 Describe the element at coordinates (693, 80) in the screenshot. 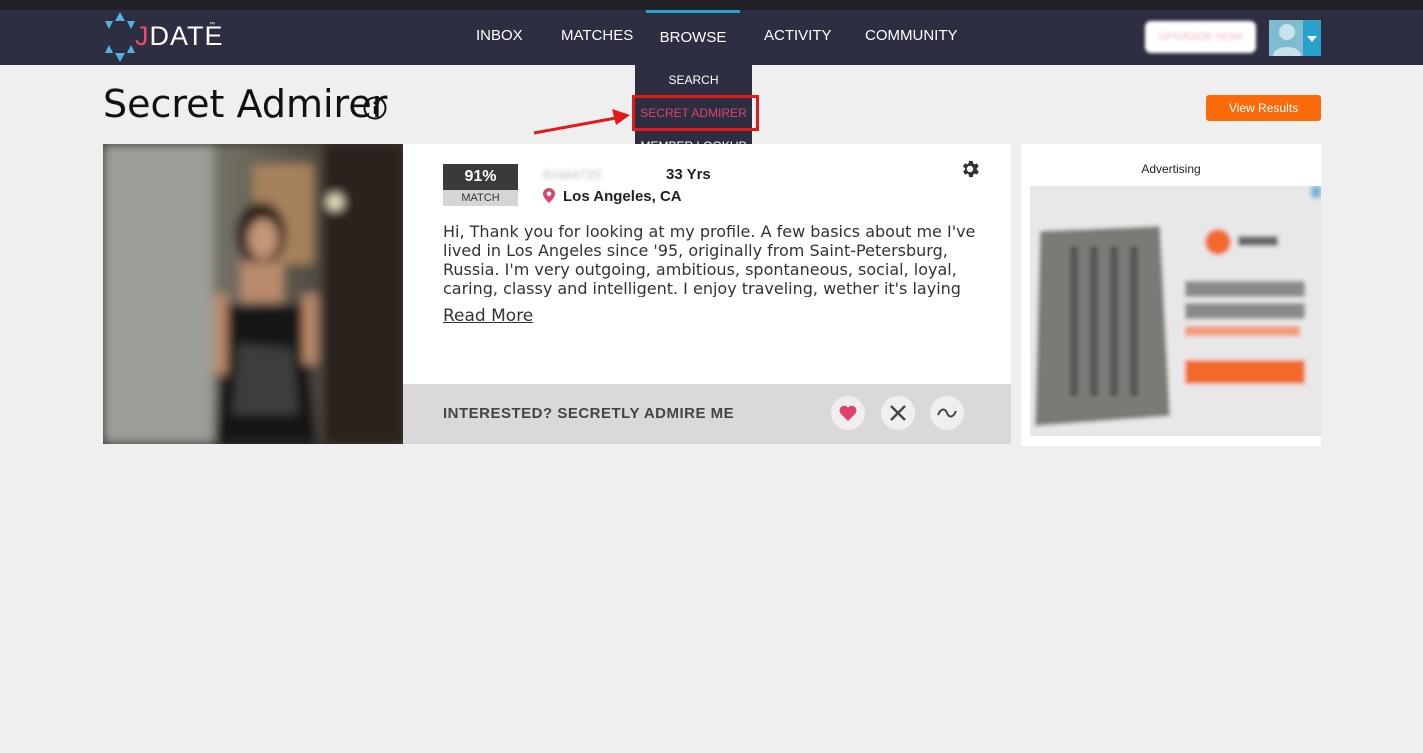

I see `dropdown-item-search: SEARCH` at that location.